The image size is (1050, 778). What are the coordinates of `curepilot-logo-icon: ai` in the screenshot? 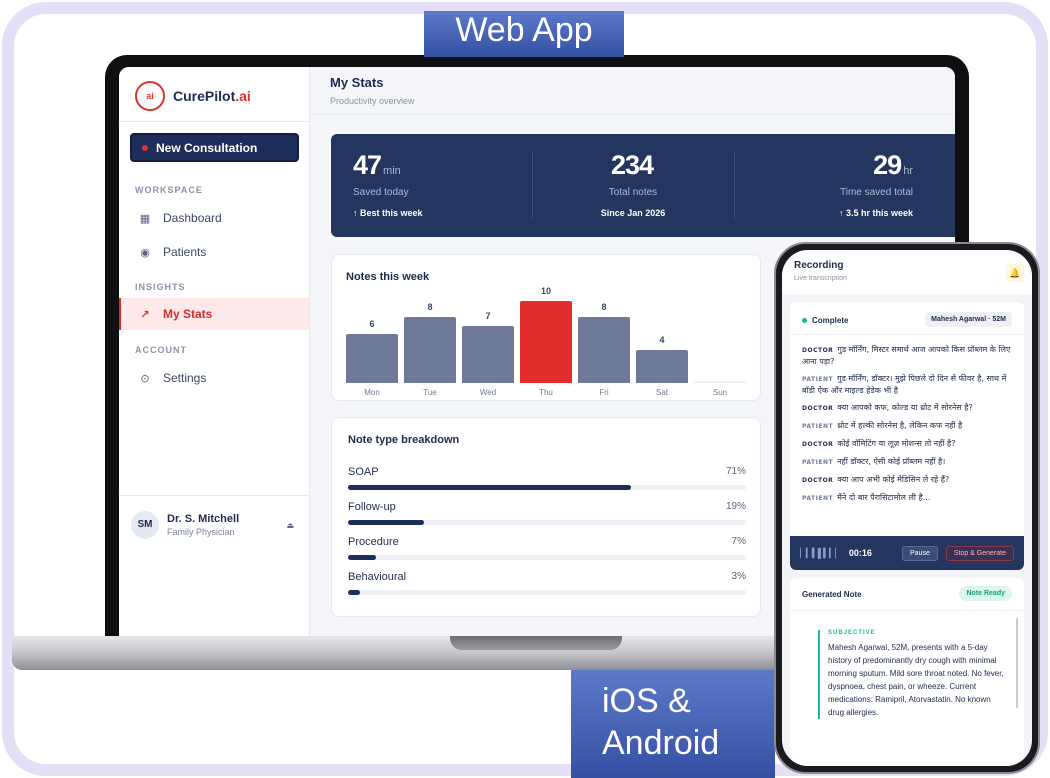 It's located at (150, 96).